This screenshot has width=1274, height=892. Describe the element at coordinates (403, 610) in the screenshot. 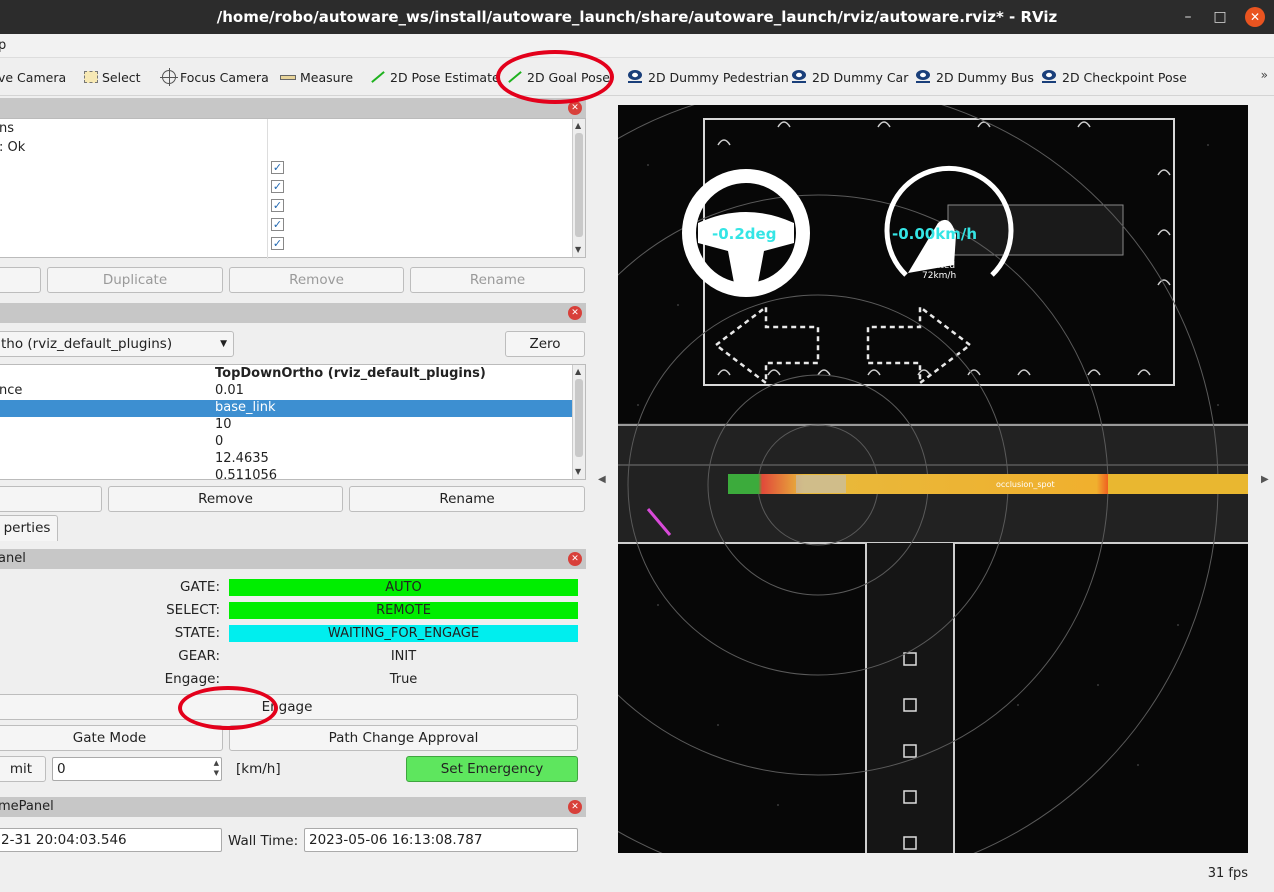

I see `select-status: REMOTE` at that location.